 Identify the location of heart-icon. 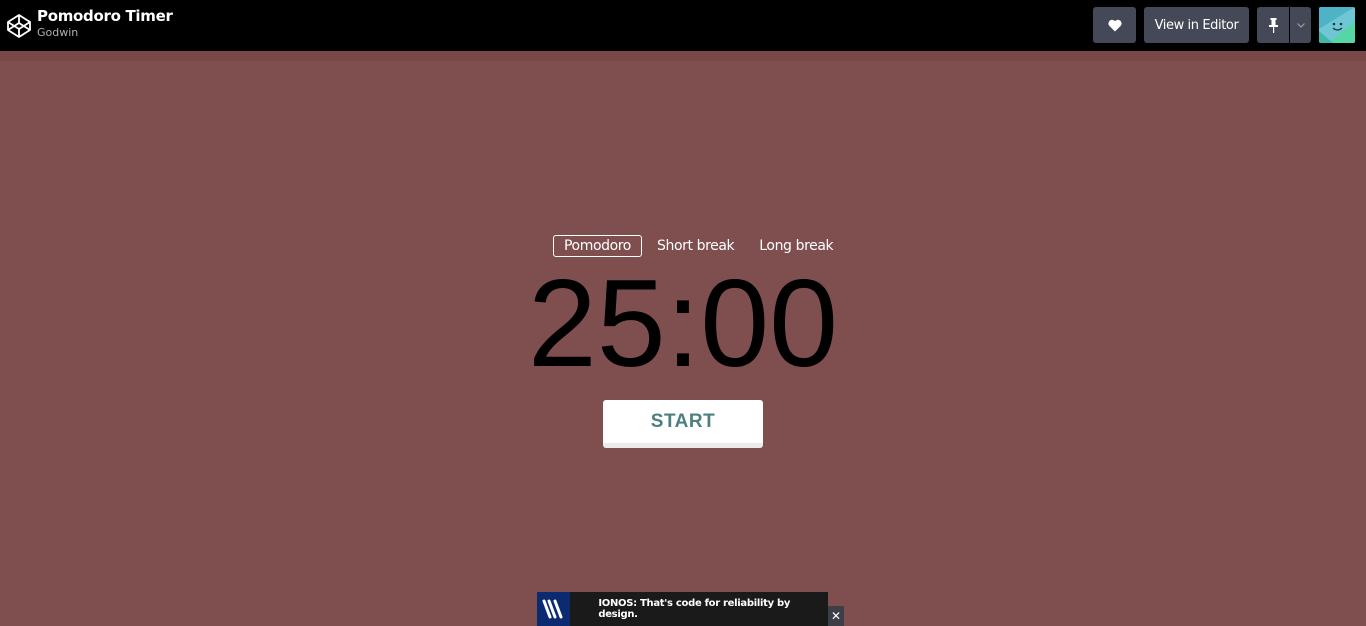
(1114, 25).